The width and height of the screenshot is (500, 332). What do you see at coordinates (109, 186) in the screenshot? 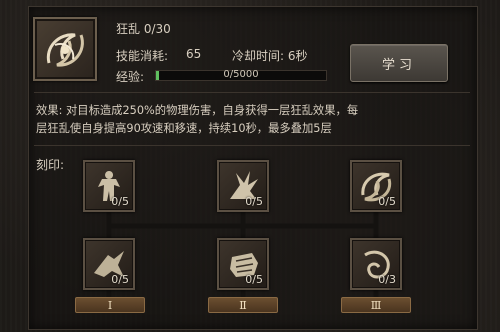
I see `rune-slot-1: 0/5` at bounding box center [109, 186].